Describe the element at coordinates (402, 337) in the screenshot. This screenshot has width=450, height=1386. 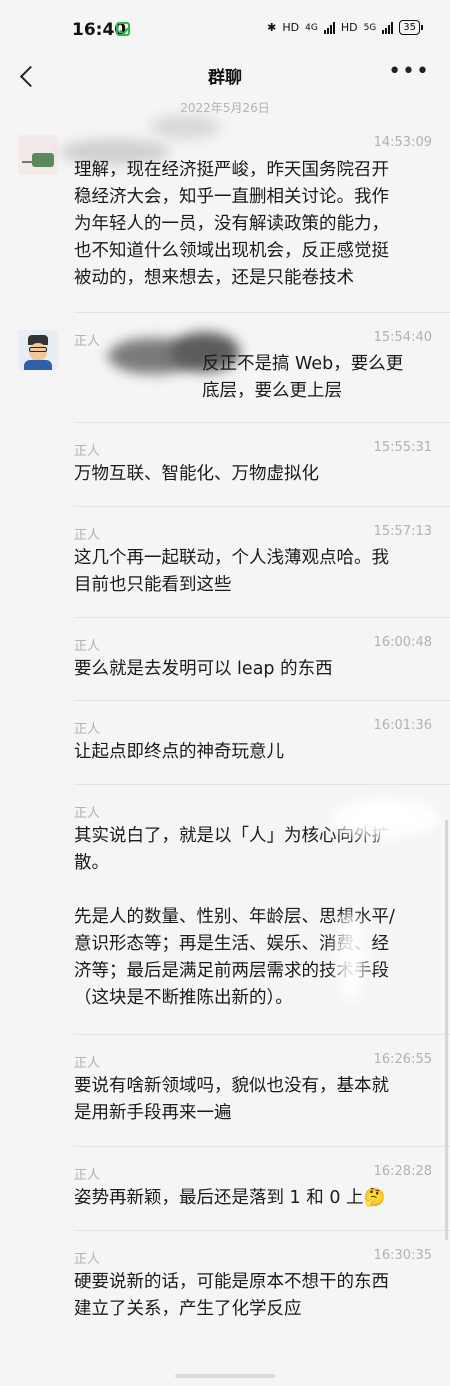
I see `message-timestamp: 15:54:40` at that location.